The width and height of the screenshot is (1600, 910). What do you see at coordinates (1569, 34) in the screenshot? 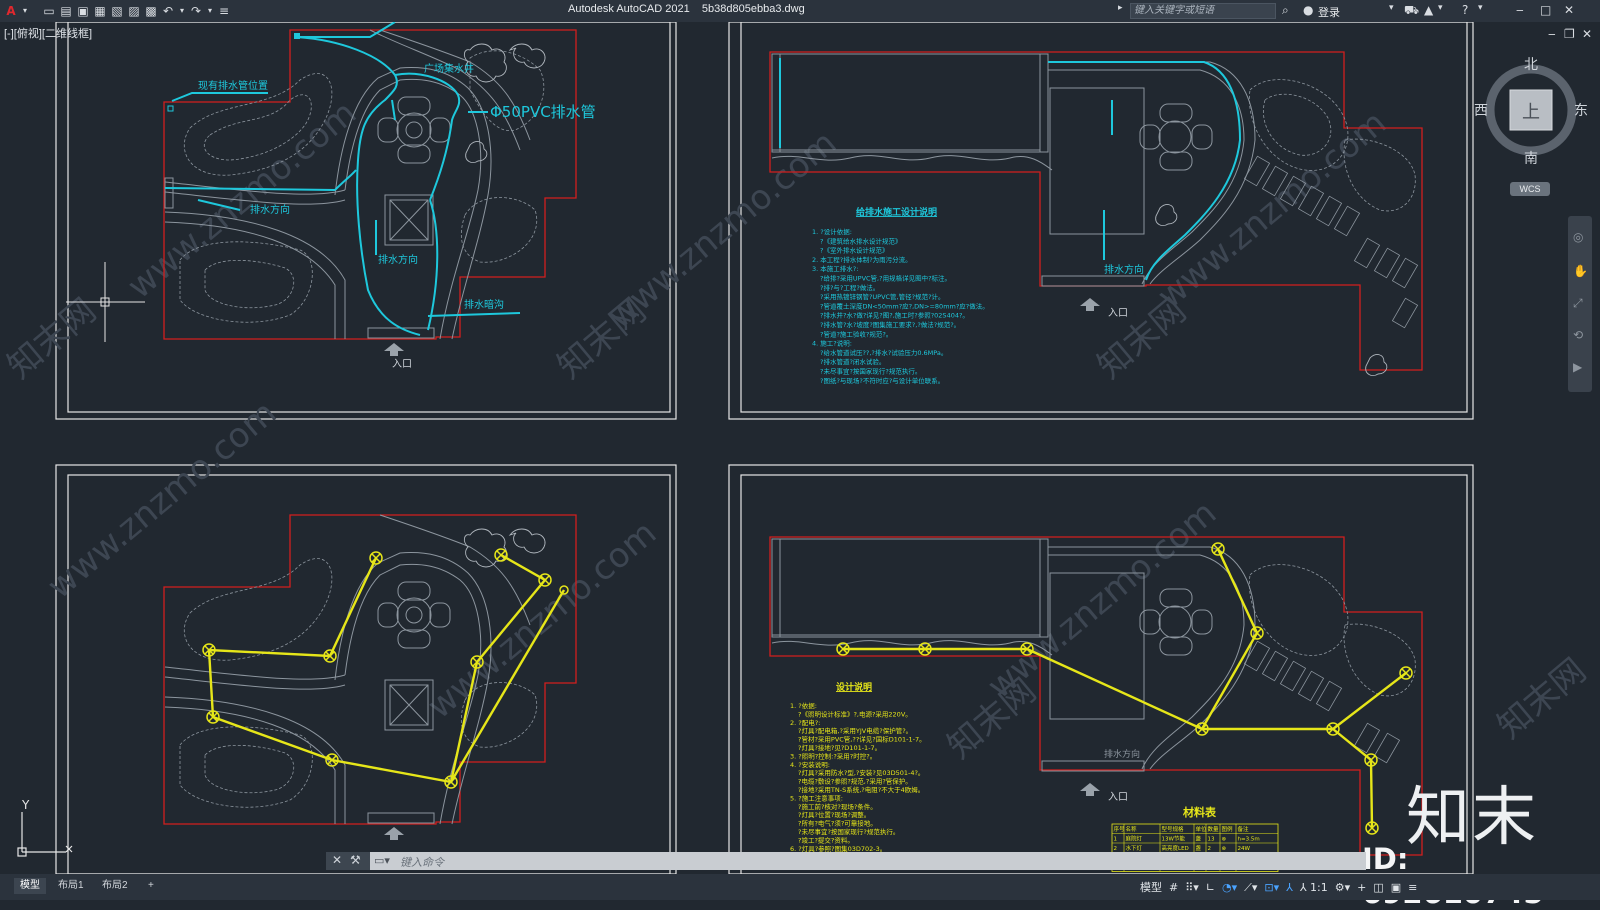
I see `drawing-restore-icon: ❐` at bounding box center [1569, 34].